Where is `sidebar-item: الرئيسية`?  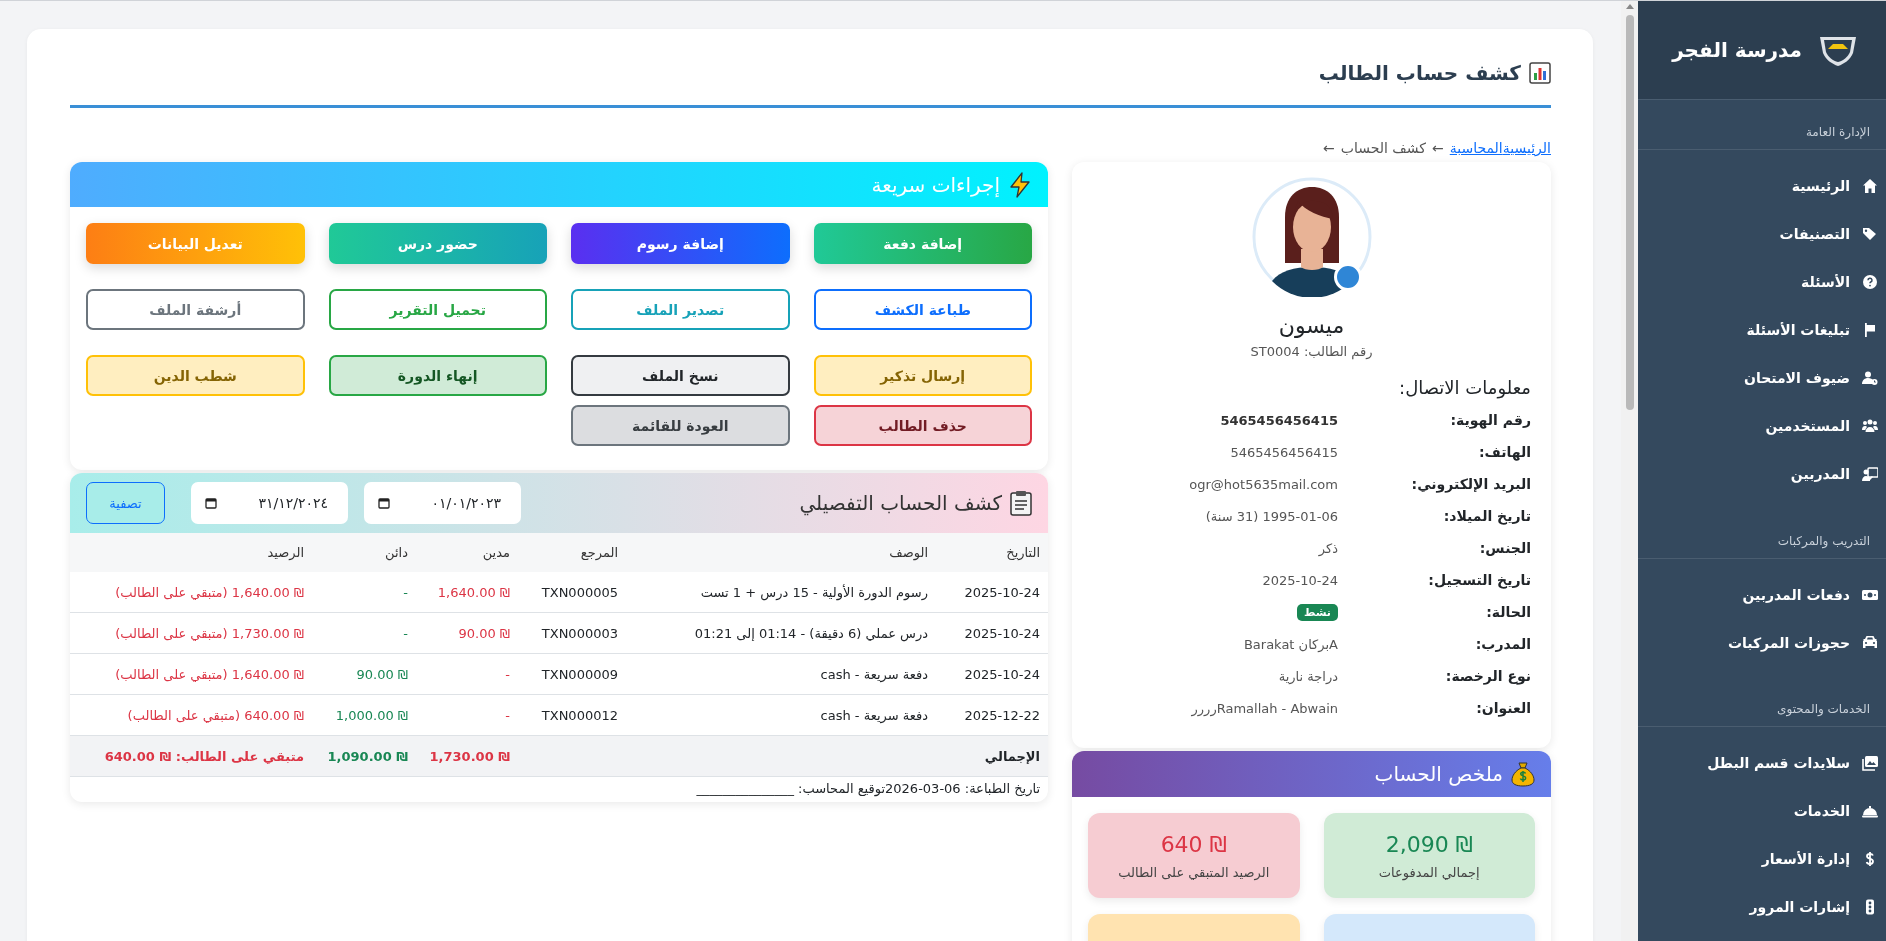
sidebar-item: الرئيسية is located at coordinates (1762, 186).